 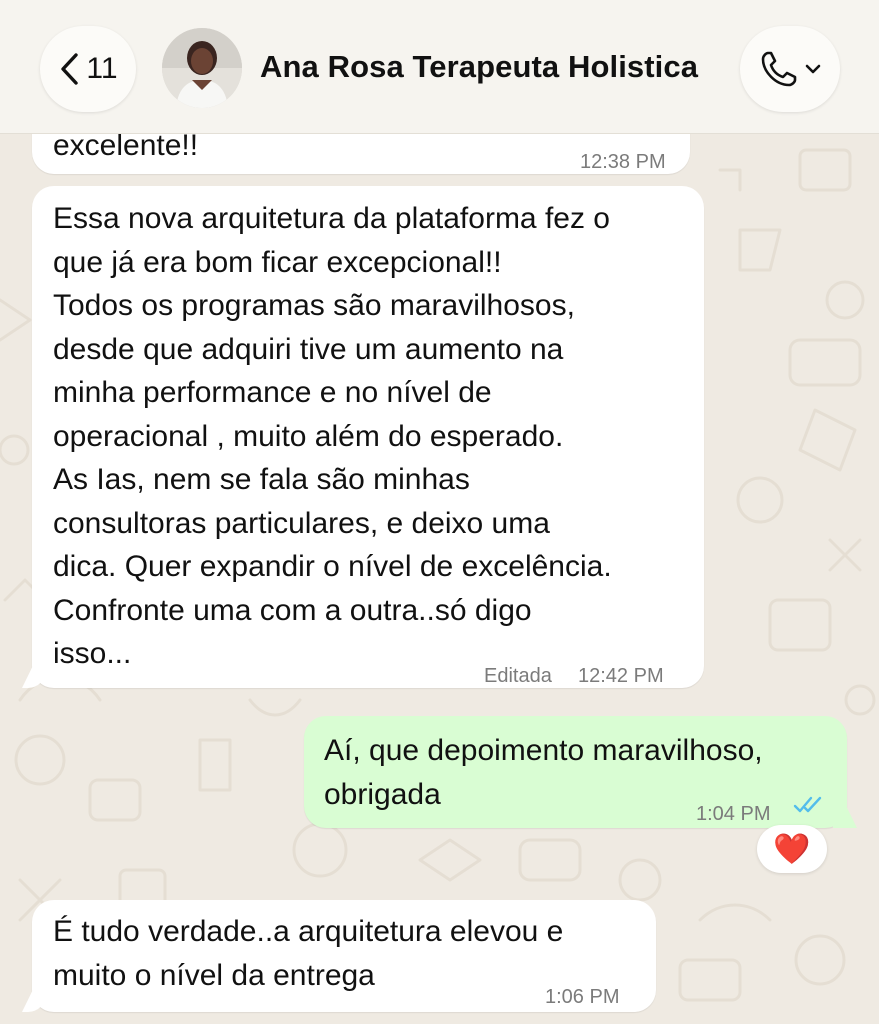 I want to click on chevron-left-icon, so click(x=70, y=69).